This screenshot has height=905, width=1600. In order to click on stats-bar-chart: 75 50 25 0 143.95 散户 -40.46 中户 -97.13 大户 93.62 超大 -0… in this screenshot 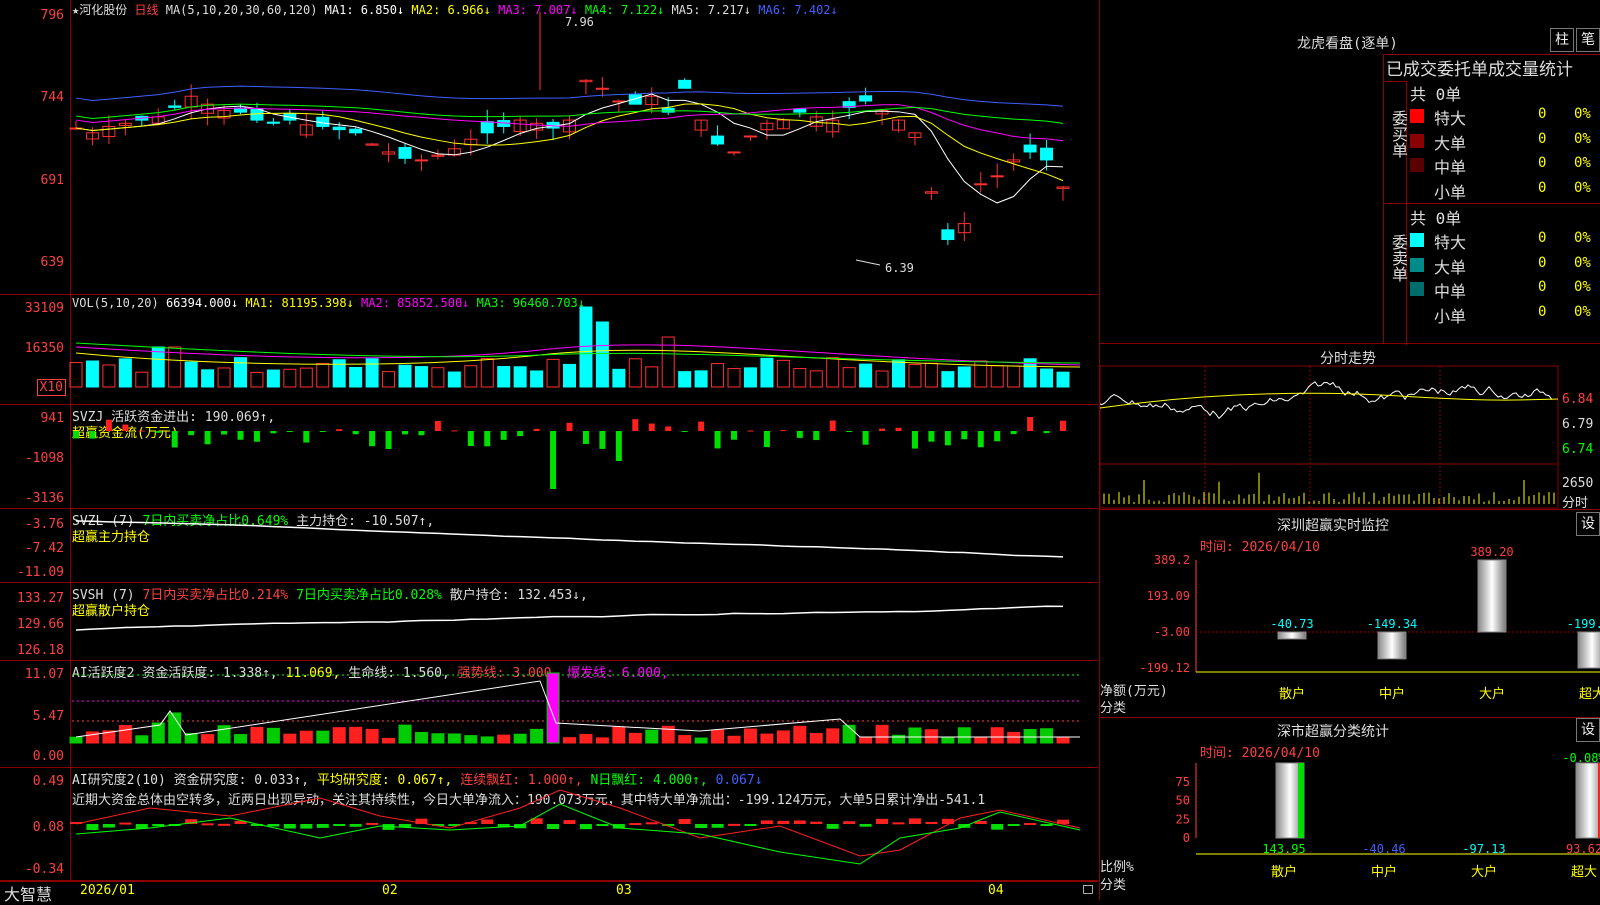, I will do `click(1350, 809)`.